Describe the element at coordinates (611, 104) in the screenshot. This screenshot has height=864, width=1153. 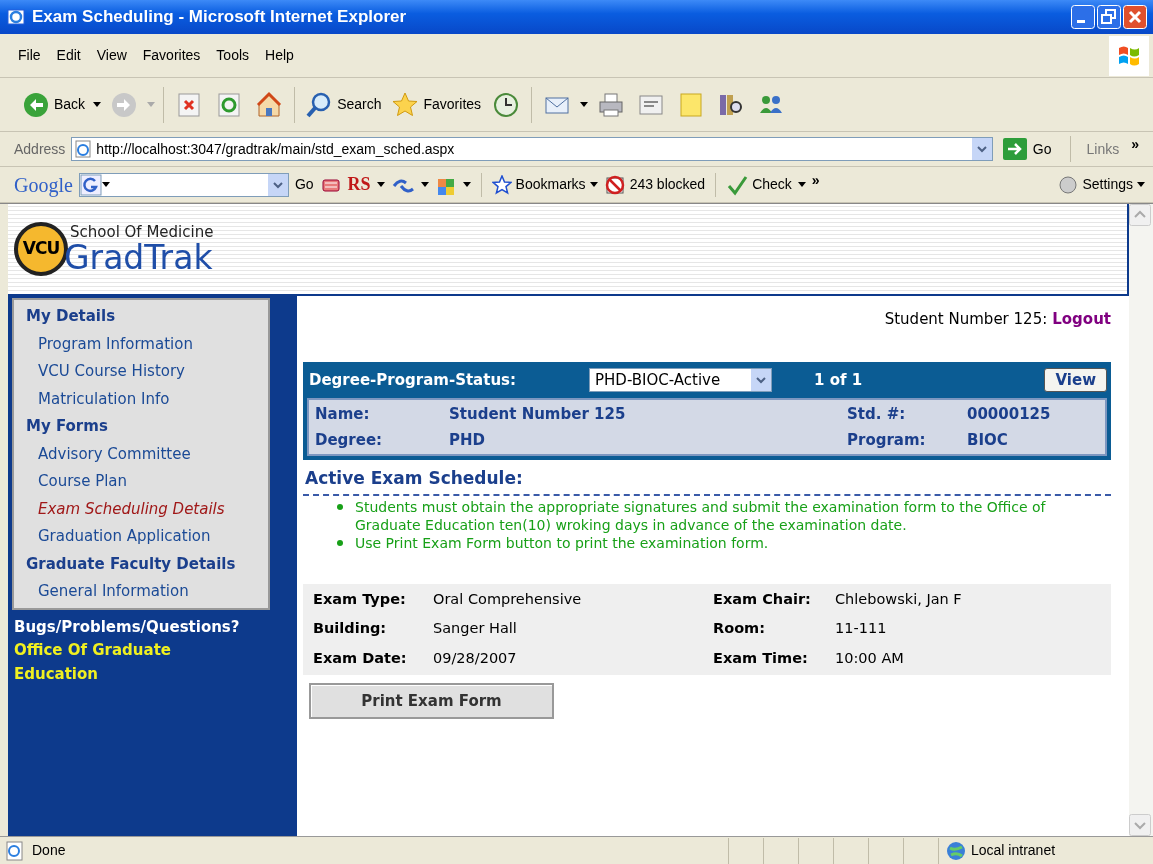
I see `printer-icon` at that location.